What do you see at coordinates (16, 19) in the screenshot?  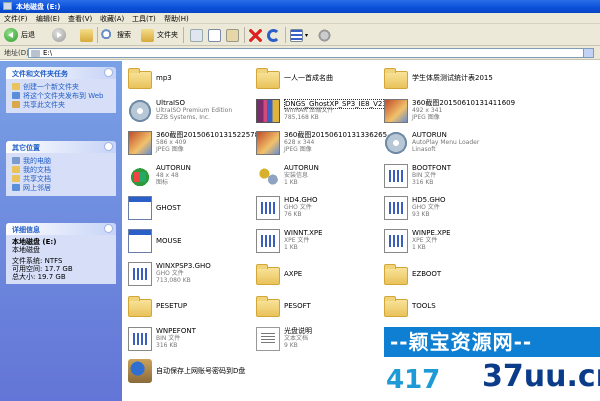 I see `menu-file: 文件(F)` at bounding box center [16, 19].